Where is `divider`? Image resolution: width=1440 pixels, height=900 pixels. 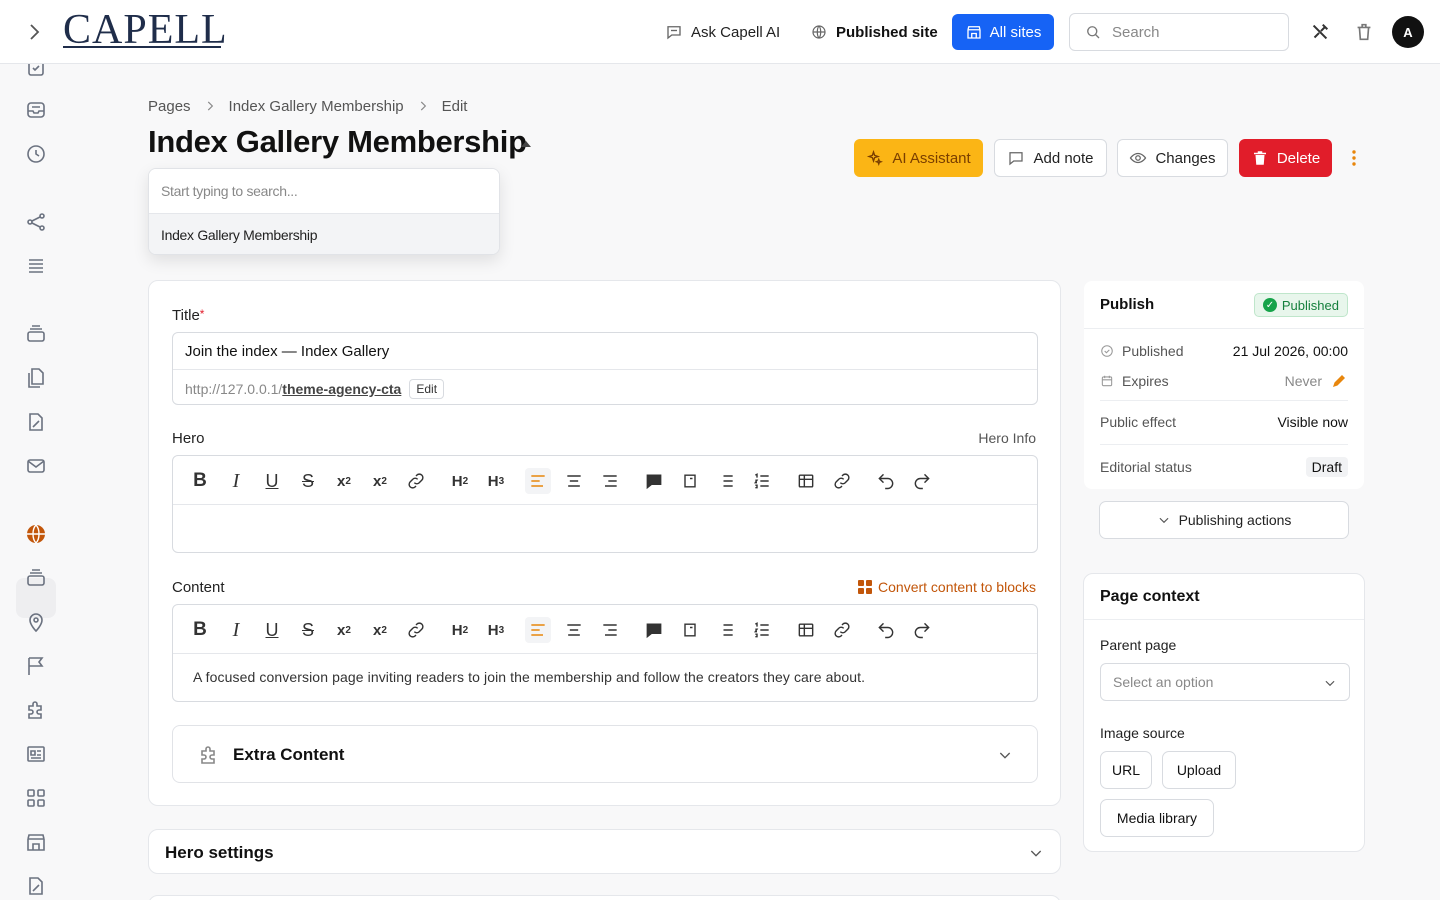
divider is located at coordinates (1224, 619).